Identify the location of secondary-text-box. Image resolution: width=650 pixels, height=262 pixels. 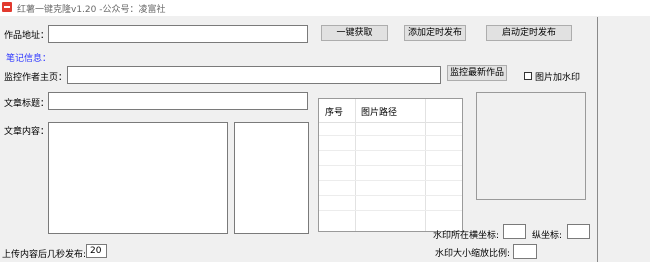
(271, 178).